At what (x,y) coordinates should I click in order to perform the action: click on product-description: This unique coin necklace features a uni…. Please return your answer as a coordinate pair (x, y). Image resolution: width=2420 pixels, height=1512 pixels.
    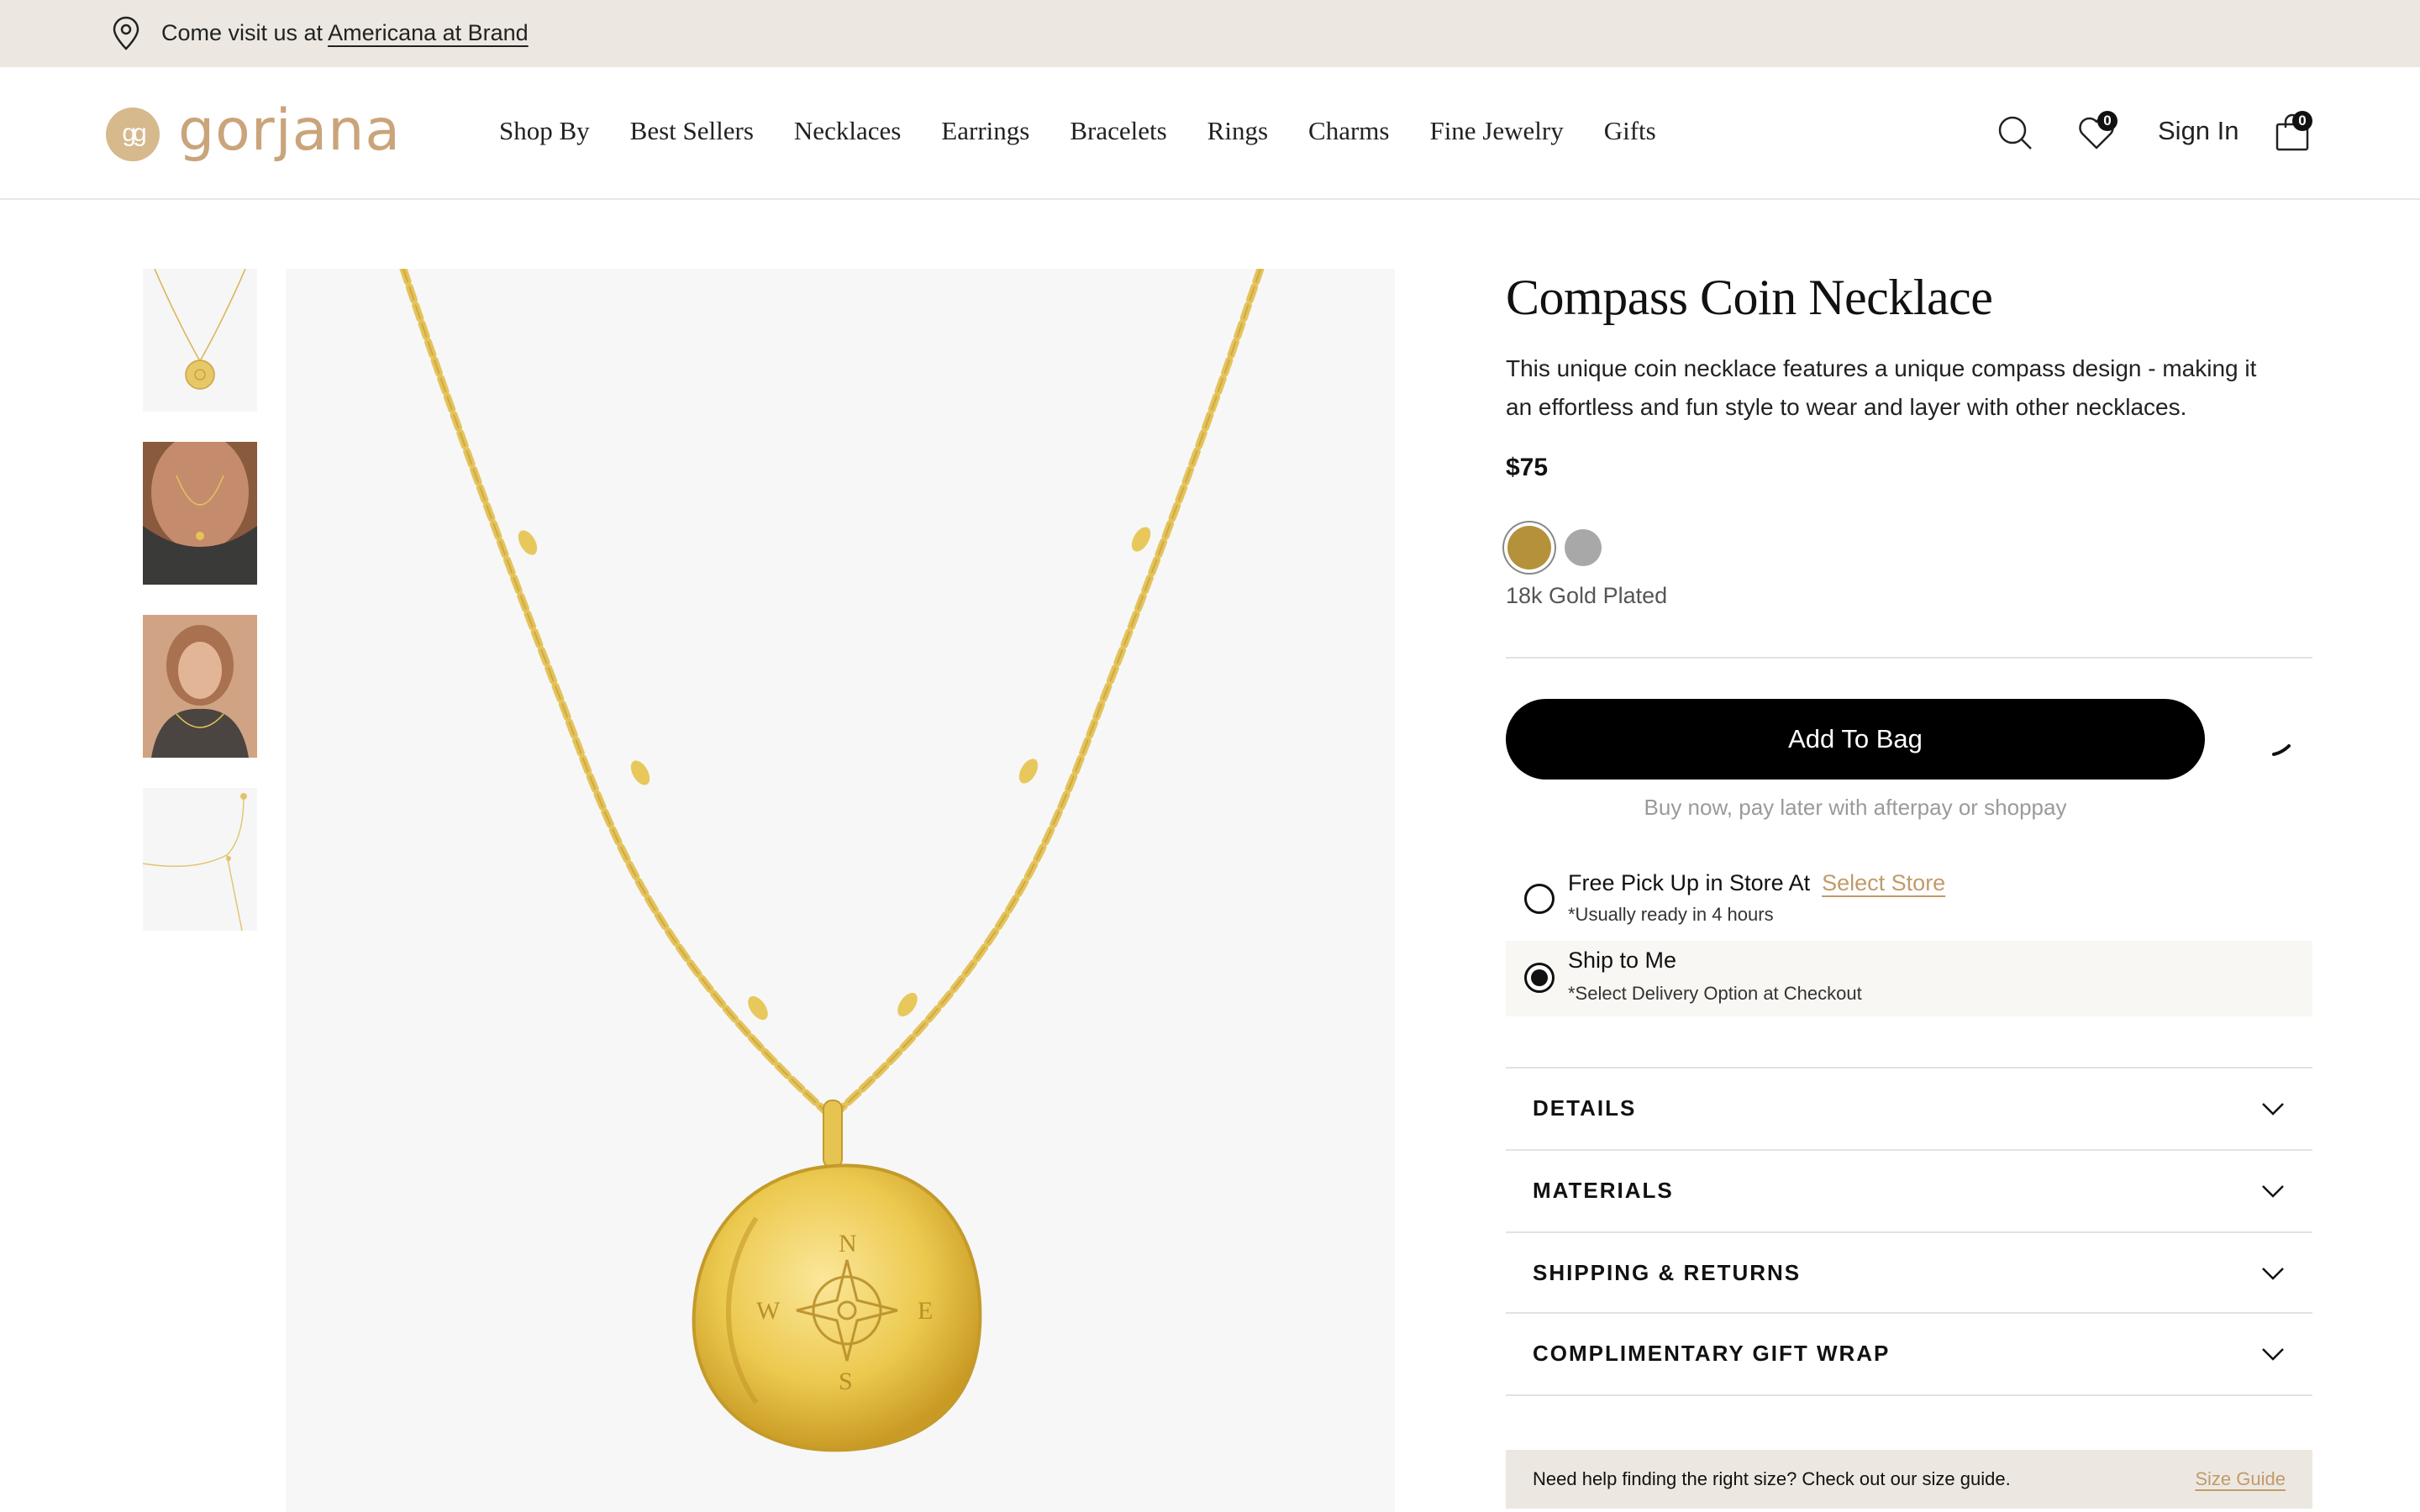
    Looking at the image, I should click on (1881, 387).